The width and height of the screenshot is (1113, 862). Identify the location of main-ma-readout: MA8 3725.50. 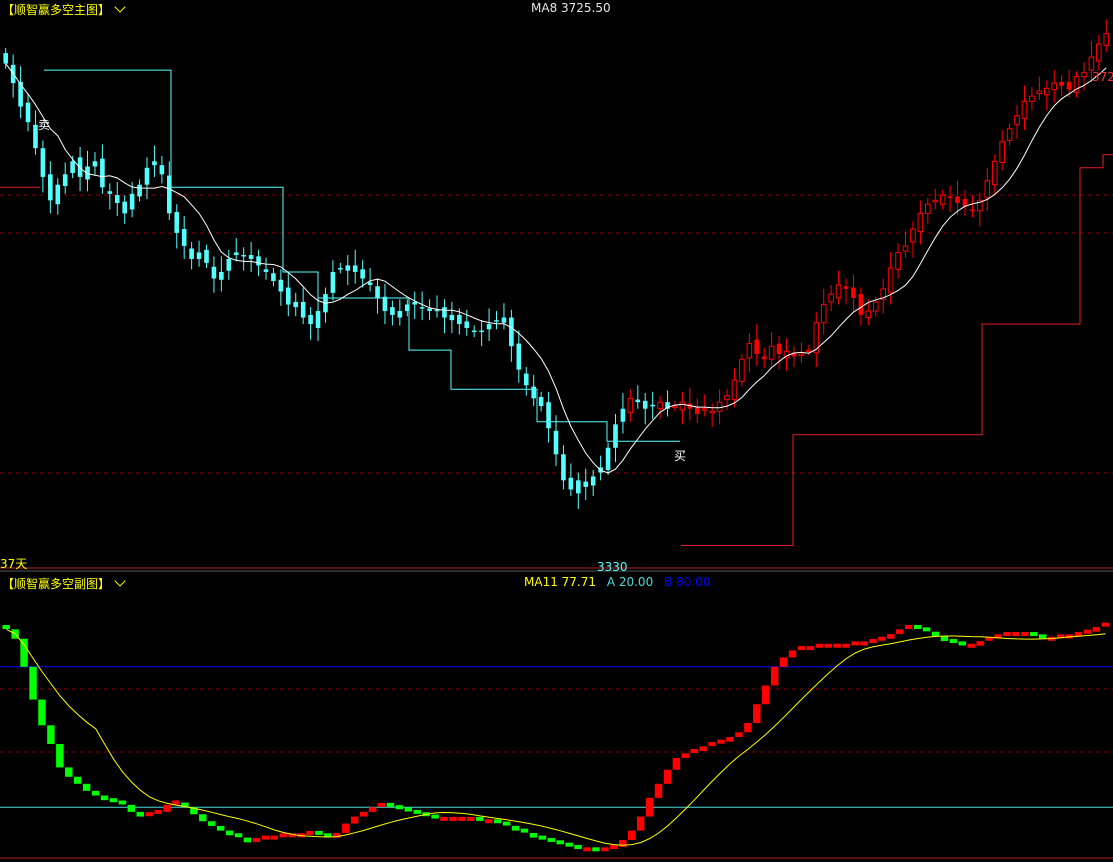
(571, 8).